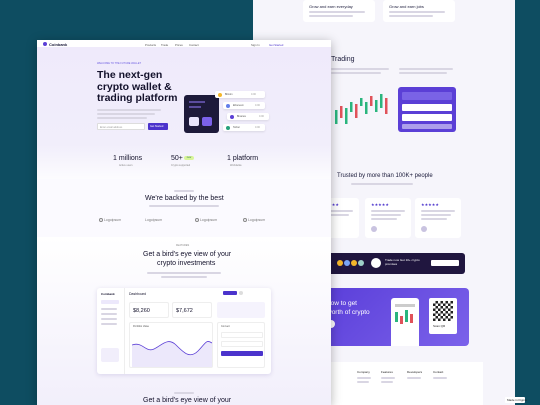 Image resolution: width=540 pixels, height=405 pixels. What do you see at coordinates (387, 372) in the screenshot?
I see `footer-col: Features` at bounding box center [387, 372].